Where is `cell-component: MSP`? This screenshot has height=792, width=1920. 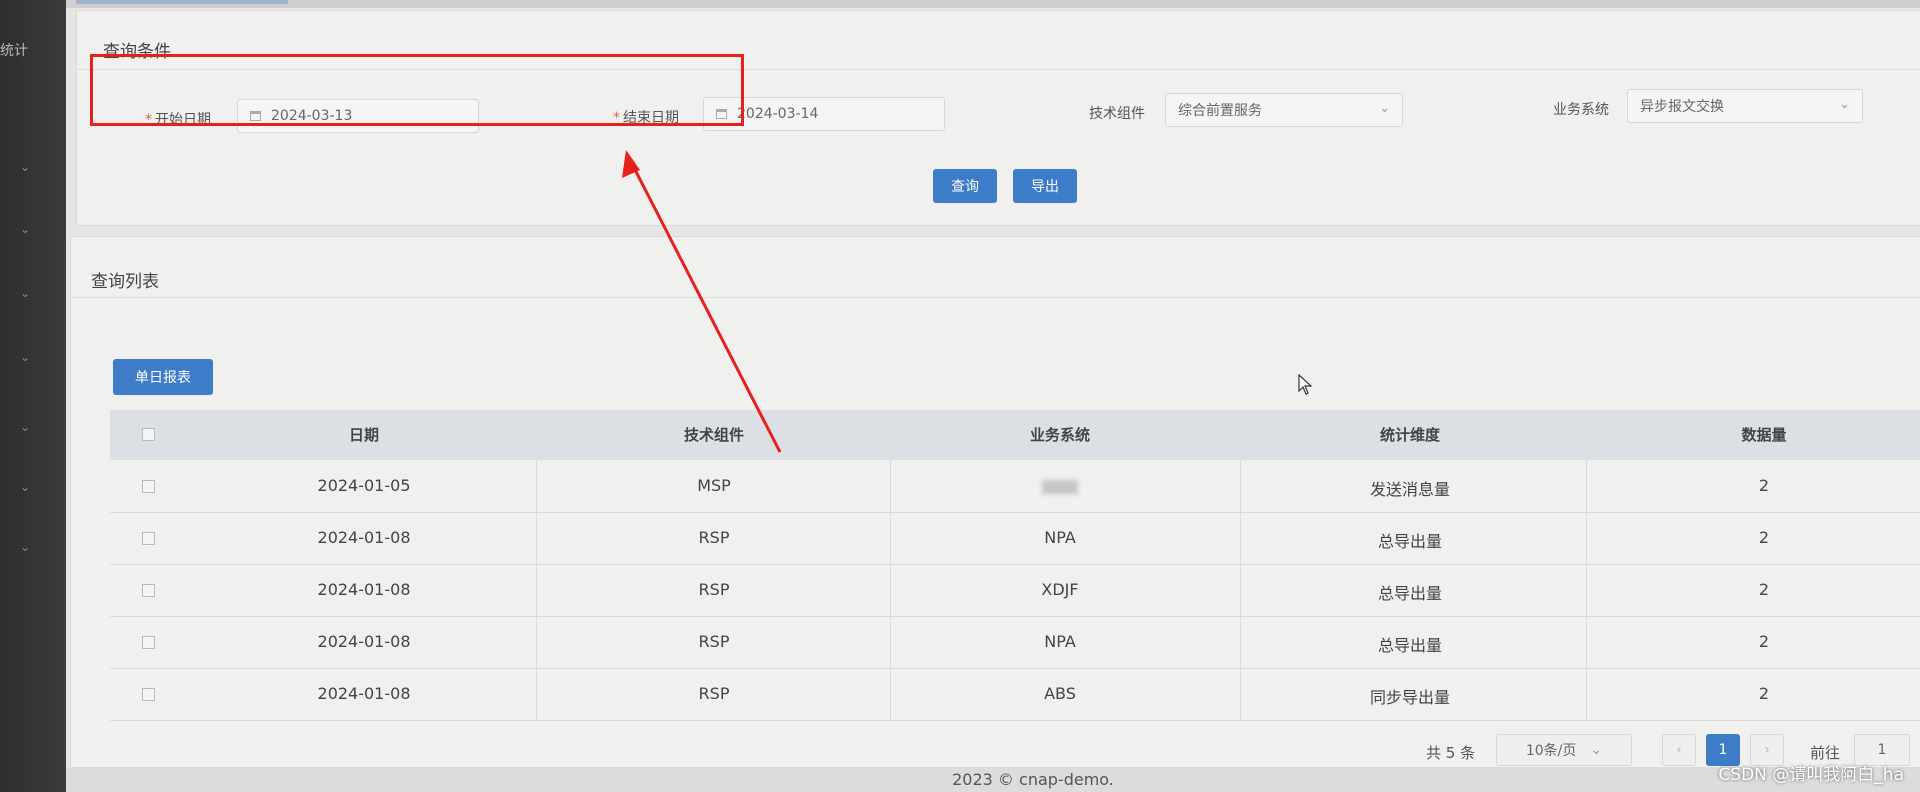 cell-component: MSP is located at coordinates (714, 485).